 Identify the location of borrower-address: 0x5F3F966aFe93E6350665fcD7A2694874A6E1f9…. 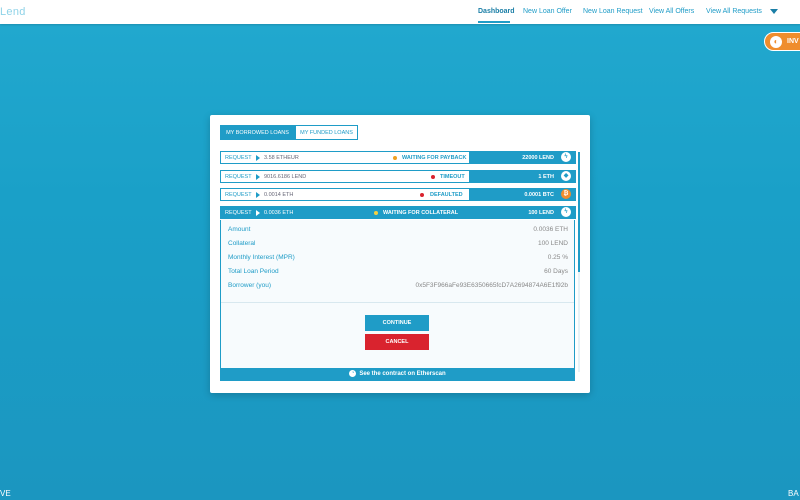
(491, 285).